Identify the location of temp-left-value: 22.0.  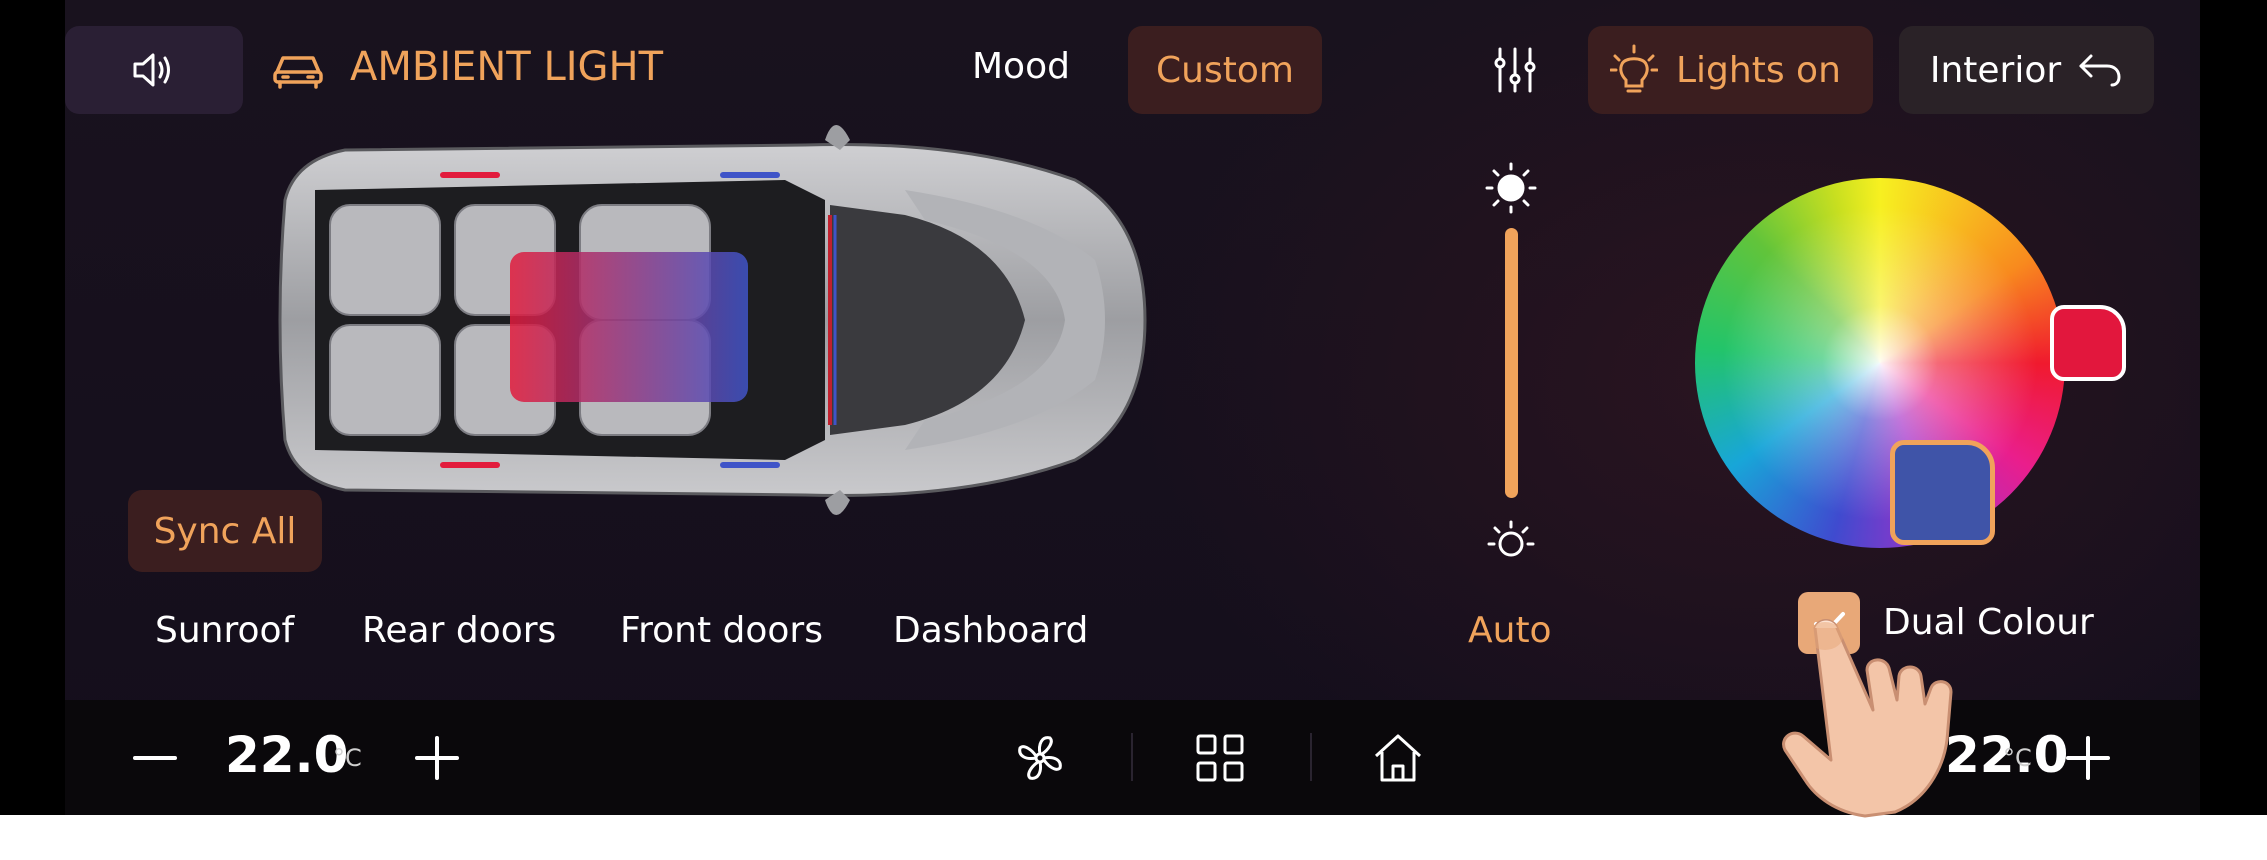
(287, 755).